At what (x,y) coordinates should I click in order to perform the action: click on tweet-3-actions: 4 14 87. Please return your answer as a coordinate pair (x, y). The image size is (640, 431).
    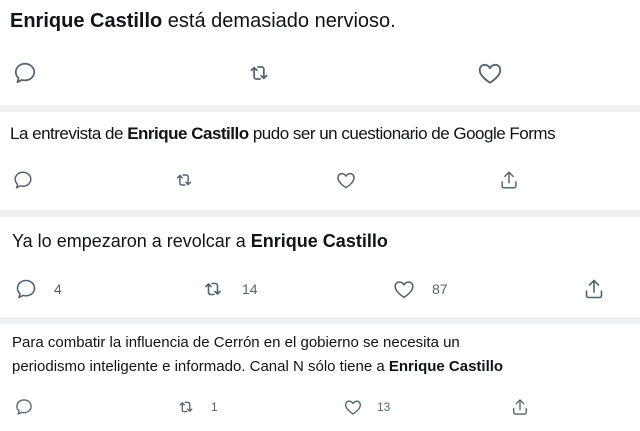
    Looking at the image, I should click on (320, 289).